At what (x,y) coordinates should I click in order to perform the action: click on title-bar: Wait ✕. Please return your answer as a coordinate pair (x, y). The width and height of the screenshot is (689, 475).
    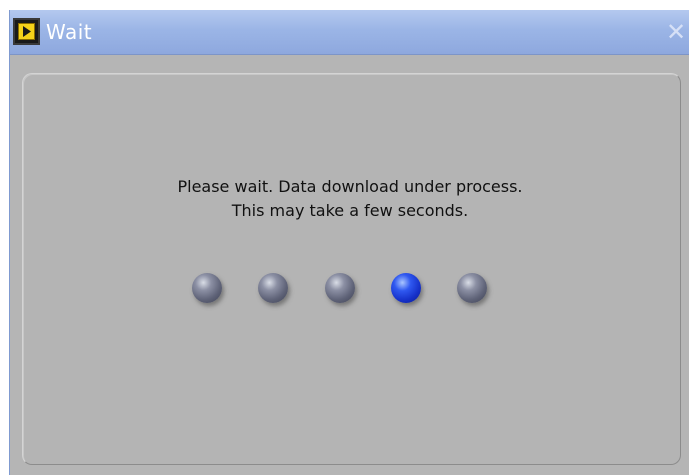
    Looking at the image, I should click on (349, 32).